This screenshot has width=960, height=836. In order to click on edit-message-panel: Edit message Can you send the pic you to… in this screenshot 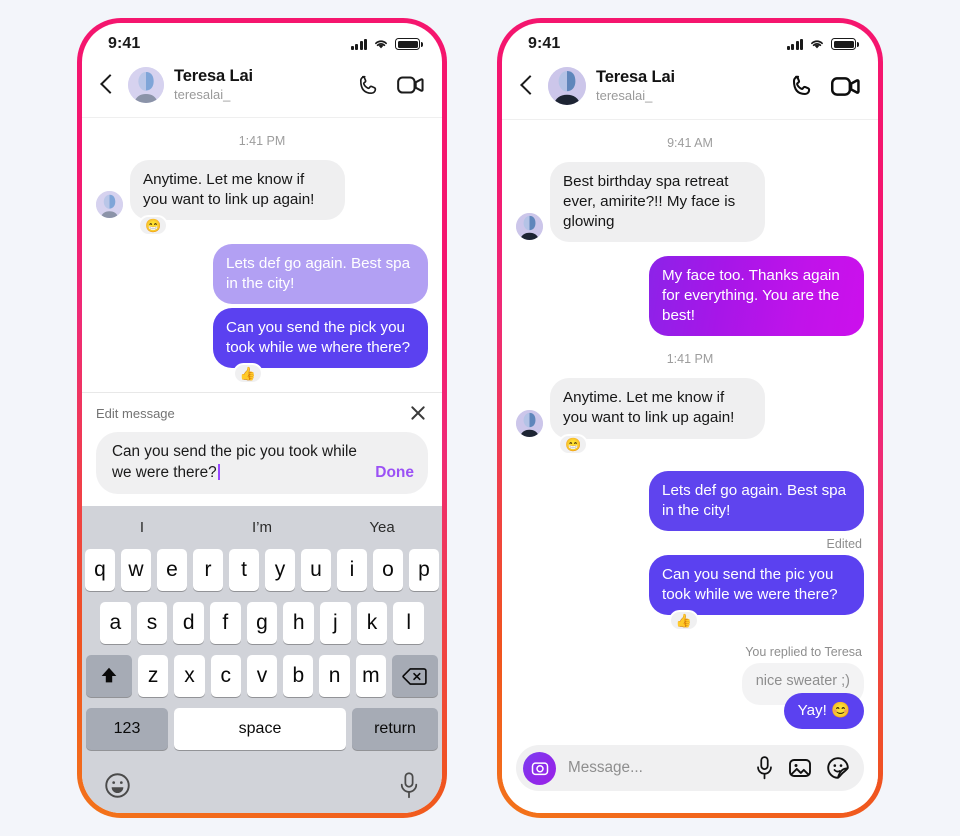, I will do `click(262, 449)`.